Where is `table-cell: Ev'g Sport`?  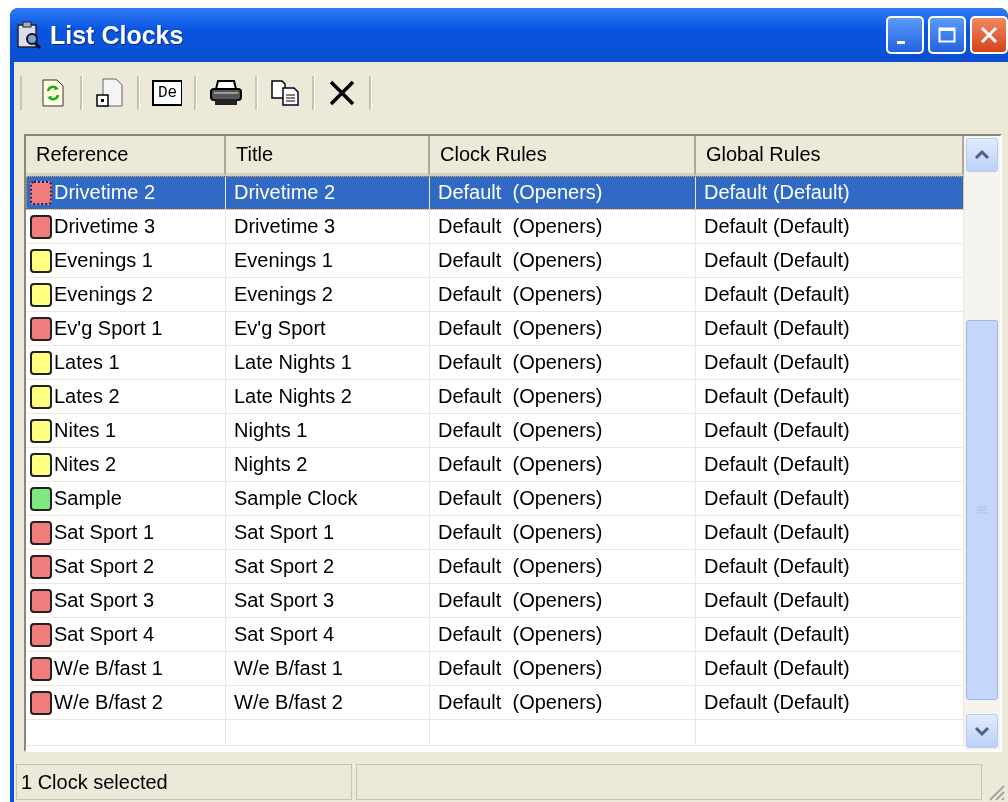 table-cell: Ev'g Sport is located at coordinates (280, 328).